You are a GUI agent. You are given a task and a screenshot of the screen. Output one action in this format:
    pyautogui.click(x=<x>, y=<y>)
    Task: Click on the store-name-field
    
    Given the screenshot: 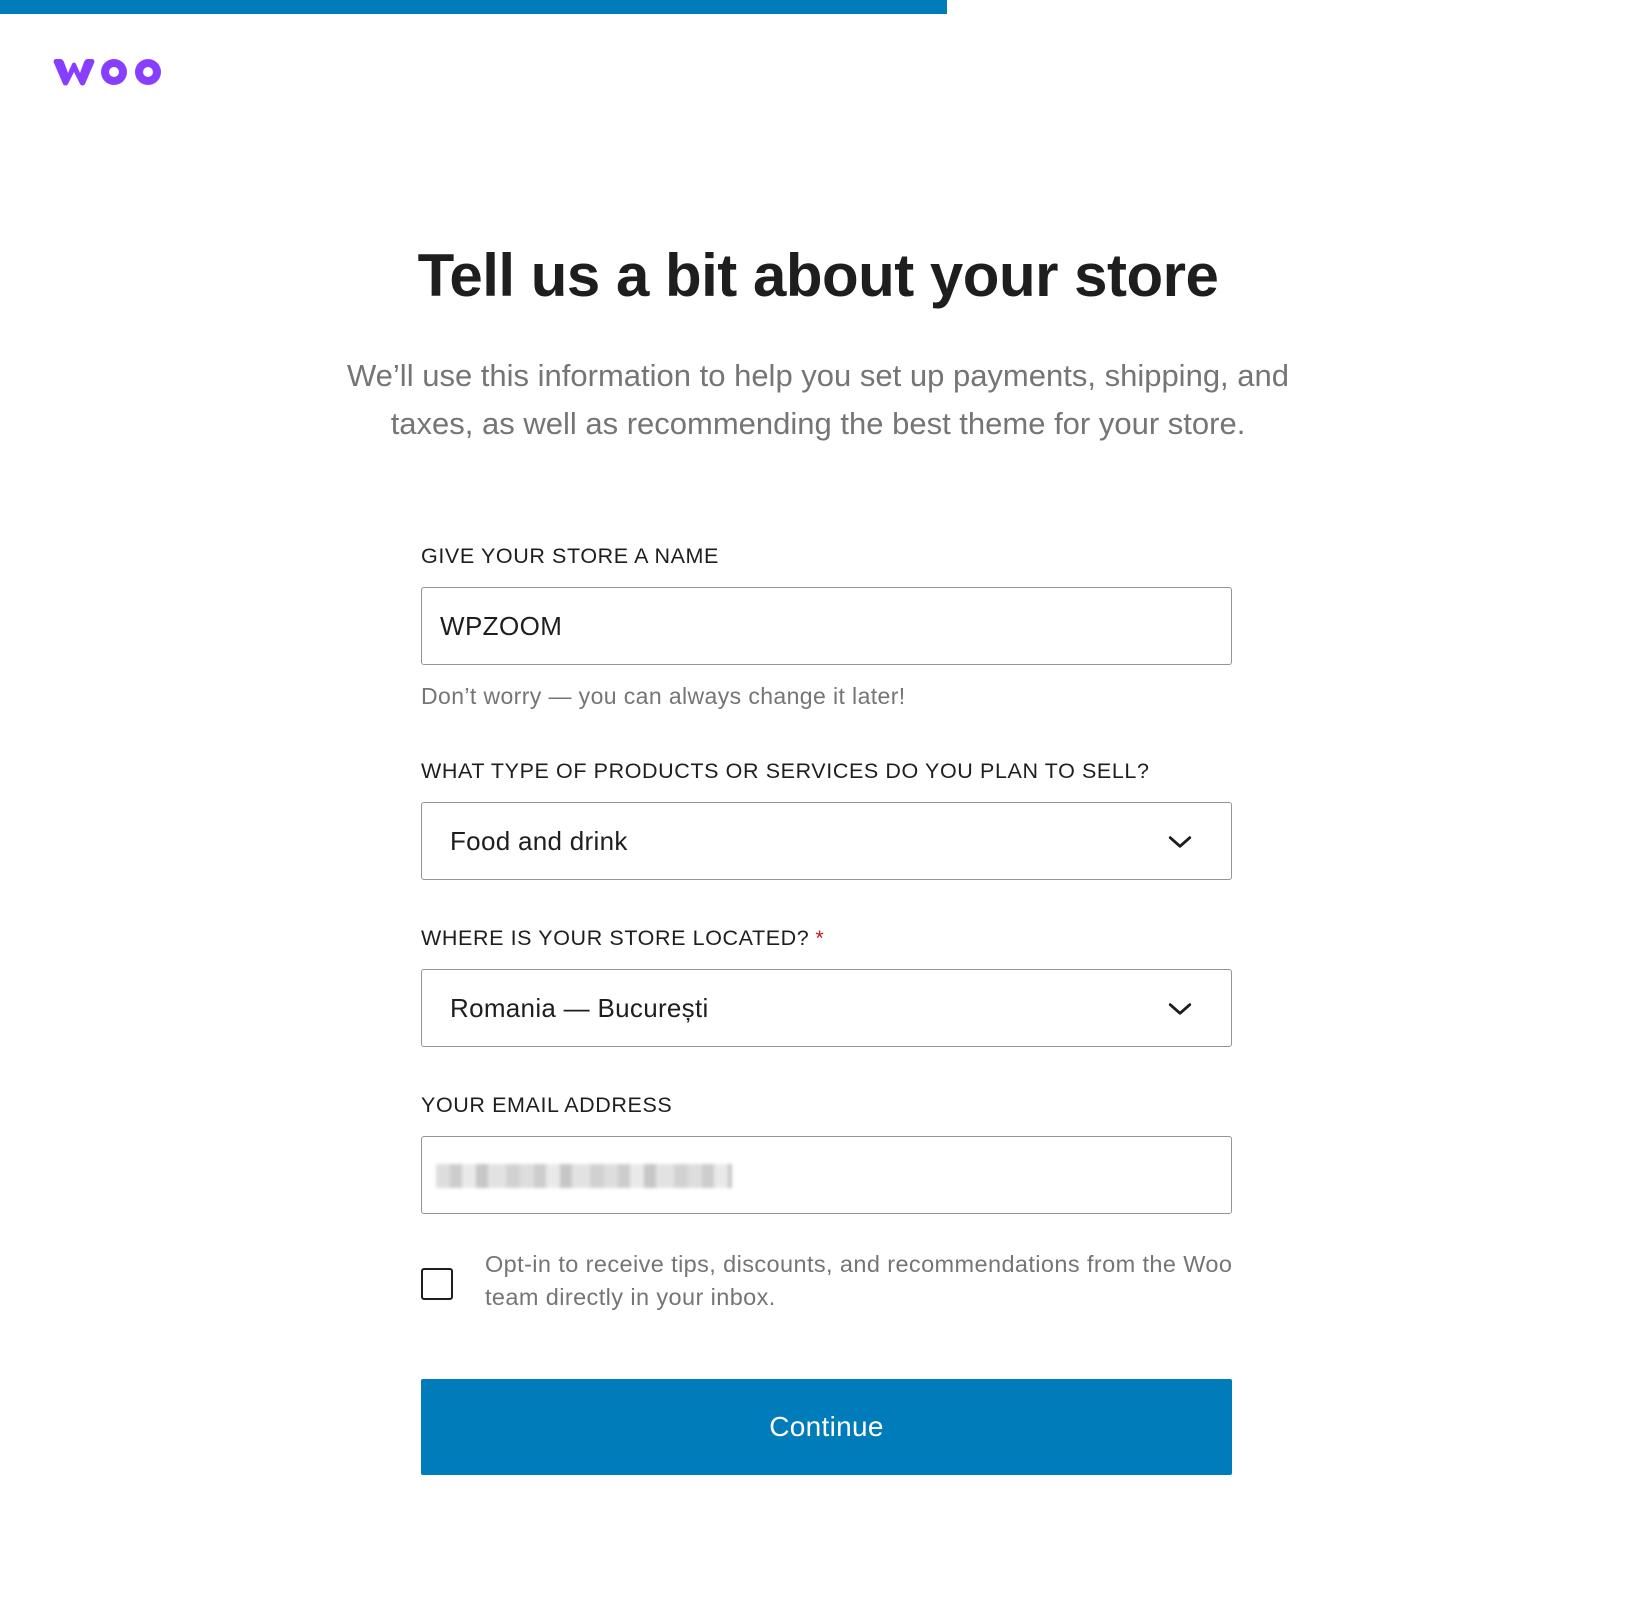 What is the action you would take?
    pyautogui.click(x=826, y=626)
    